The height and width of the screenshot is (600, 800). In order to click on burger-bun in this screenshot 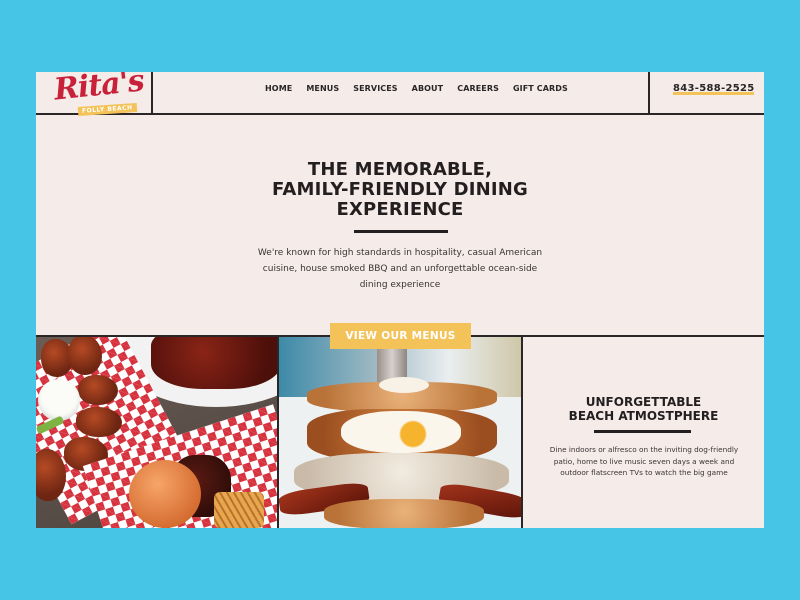, I will do `click(165, 494)`.